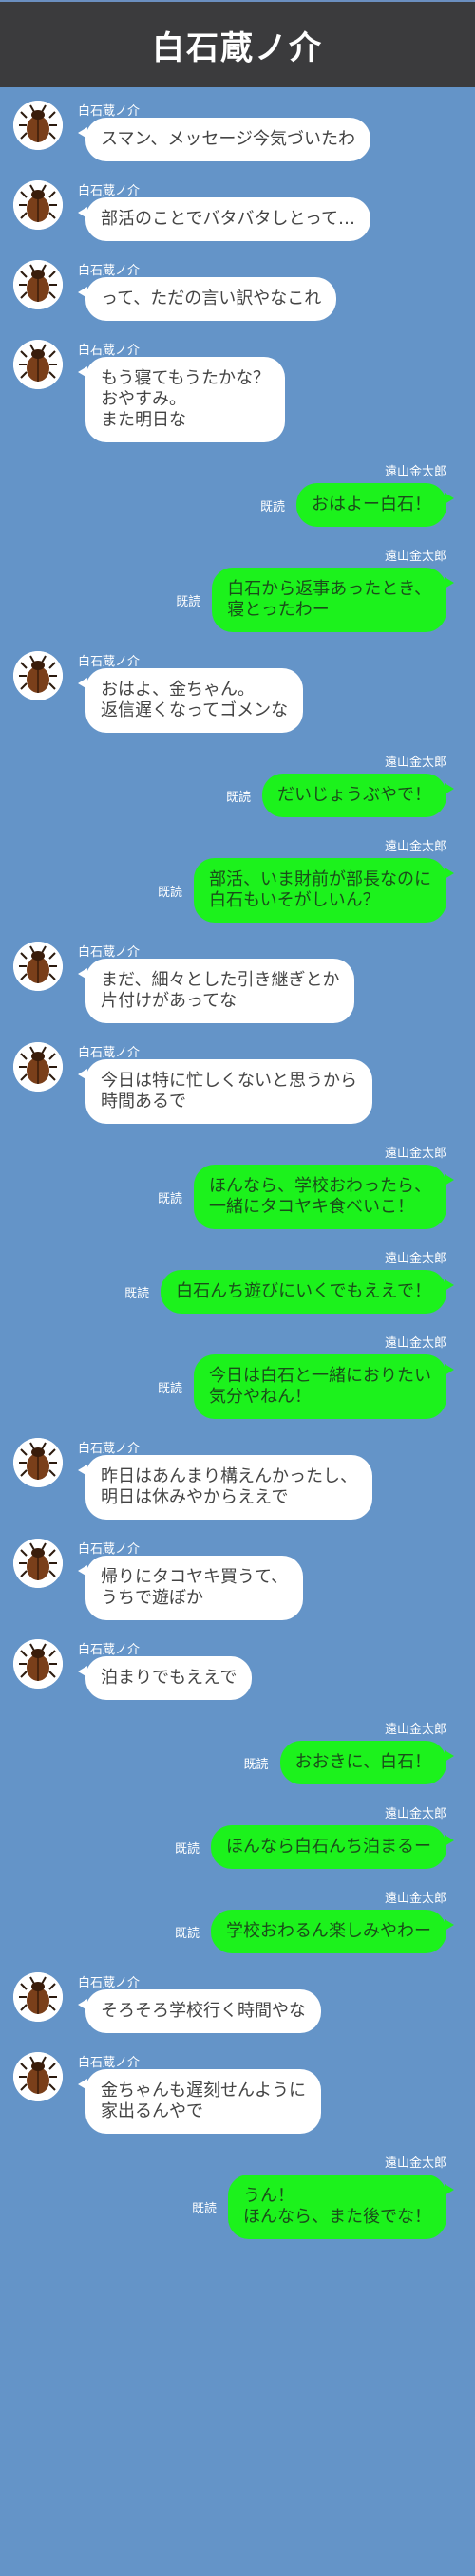 The width and height of the screenshot is (475, 2576). I want to click on incoming-message: 白石蔵ノ介 今日は特に忙しくないと思うから 時間あるで, so click(237, 1083).